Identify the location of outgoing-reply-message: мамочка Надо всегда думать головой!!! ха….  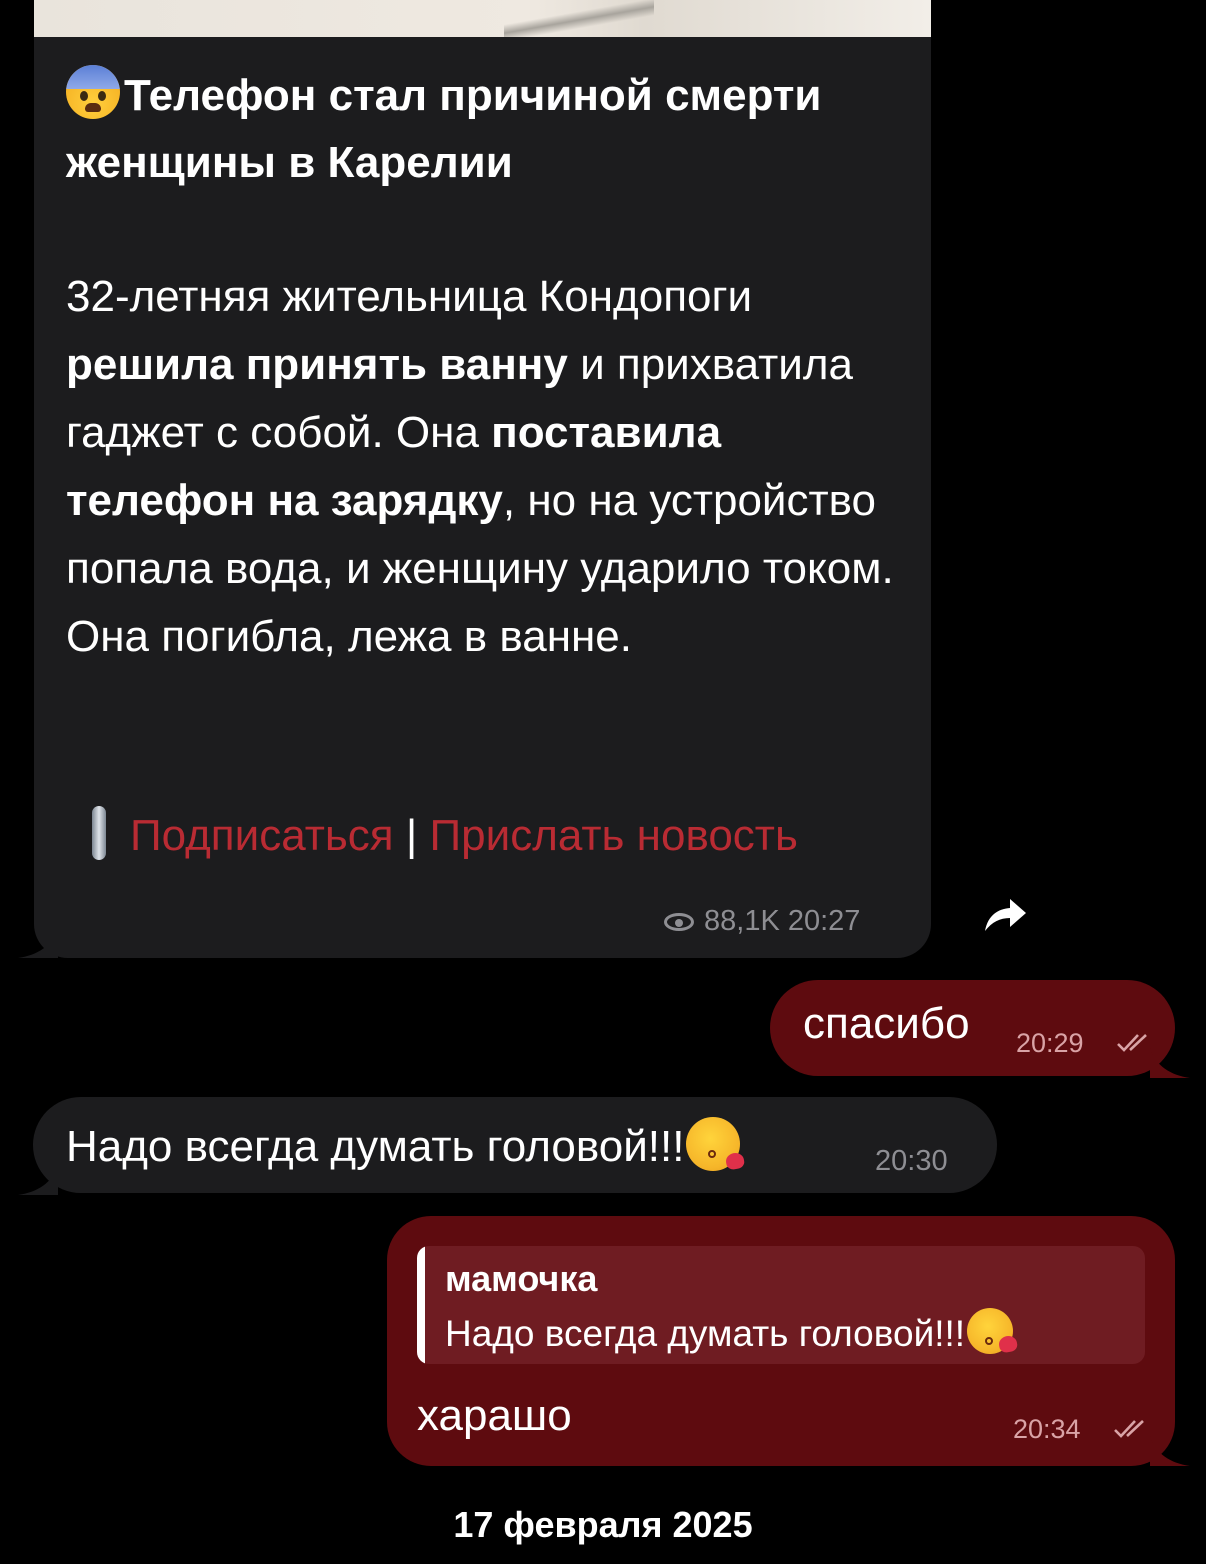
(781, 1341).